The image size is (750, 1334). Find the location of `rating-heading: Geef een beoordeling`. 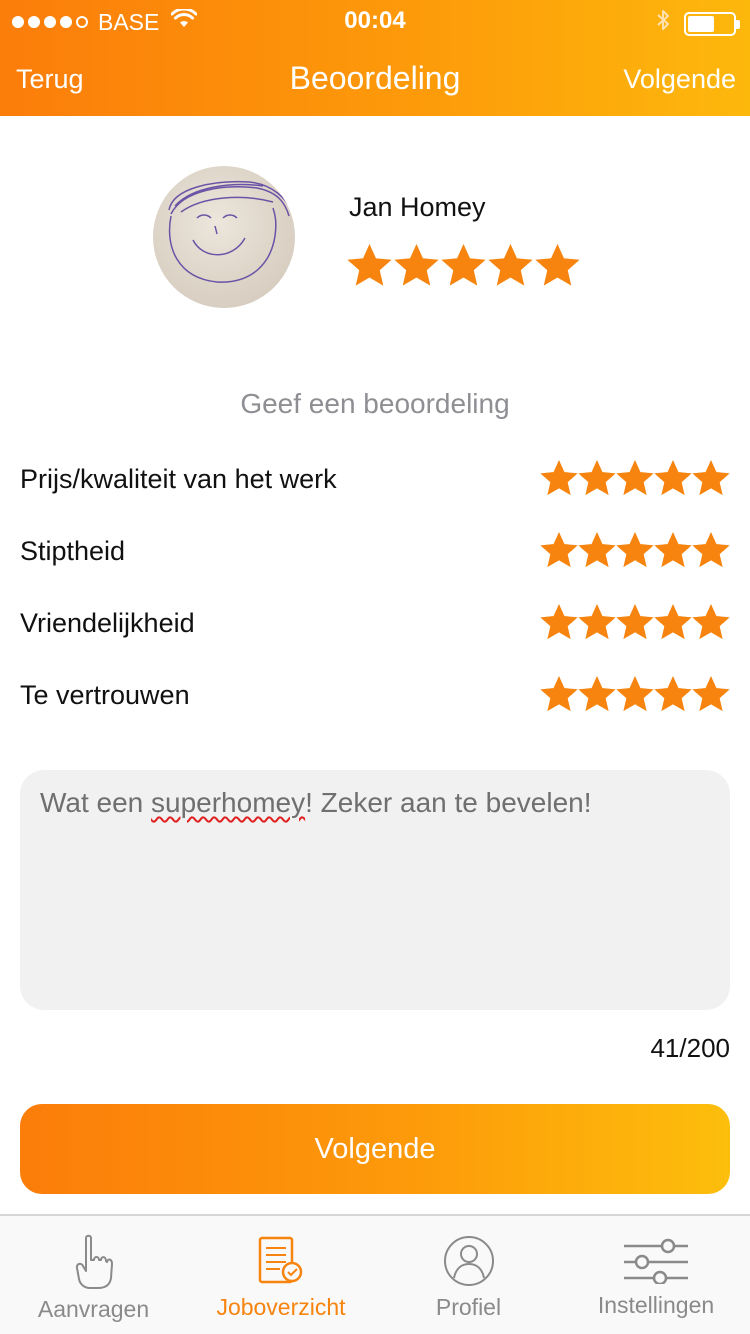

rating-heading: Geef een beoordeling is located at coordinates (375, 403).